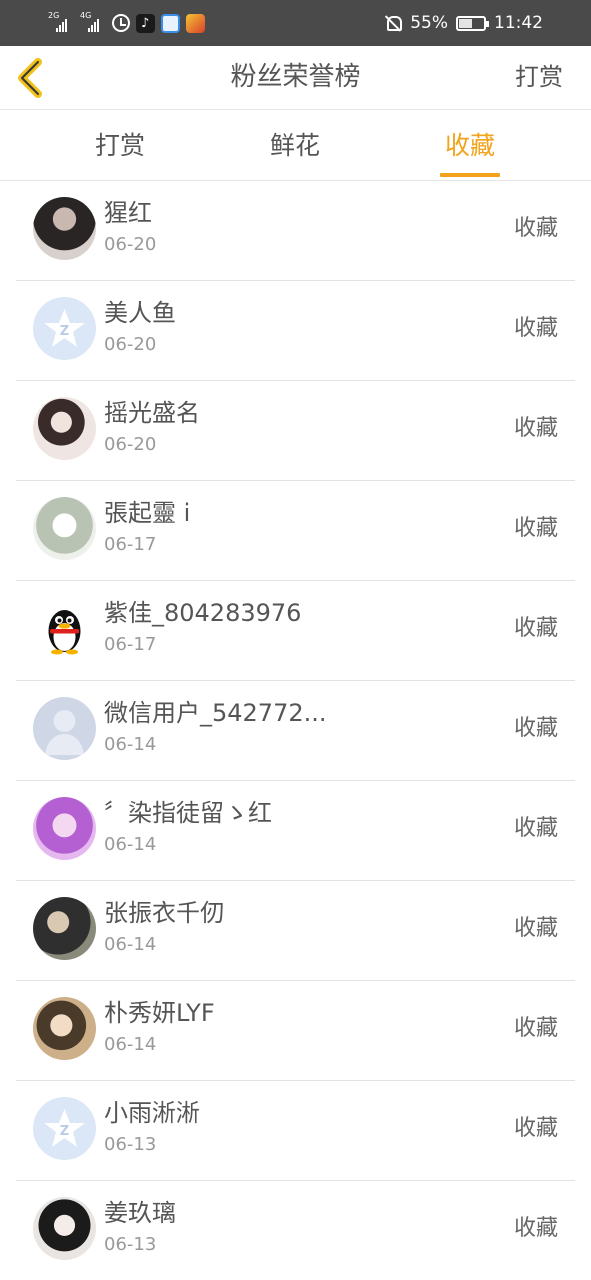 The image size is (591, 1280). Describe the element at coordinates (147, 513) in the screenshot. I see `user-name: 張起靈 i` at that location.